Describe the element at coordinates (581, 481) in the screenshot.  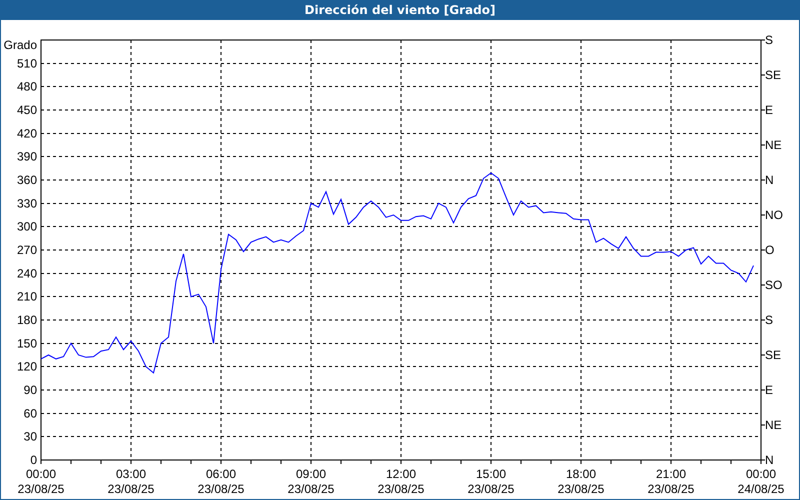
I see `tick-label: 18:00 23/08/25` at that location.